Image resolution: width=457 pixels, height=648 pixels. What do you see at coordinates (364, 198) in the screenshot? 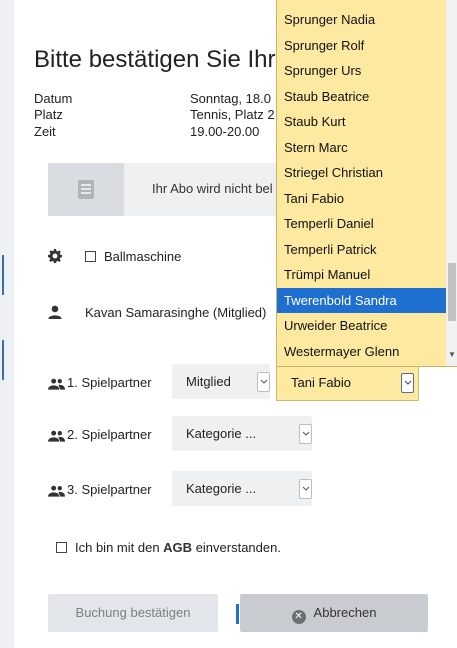
I see `dropdown-option: Tani Fabio` at bounding box center [364, 198].